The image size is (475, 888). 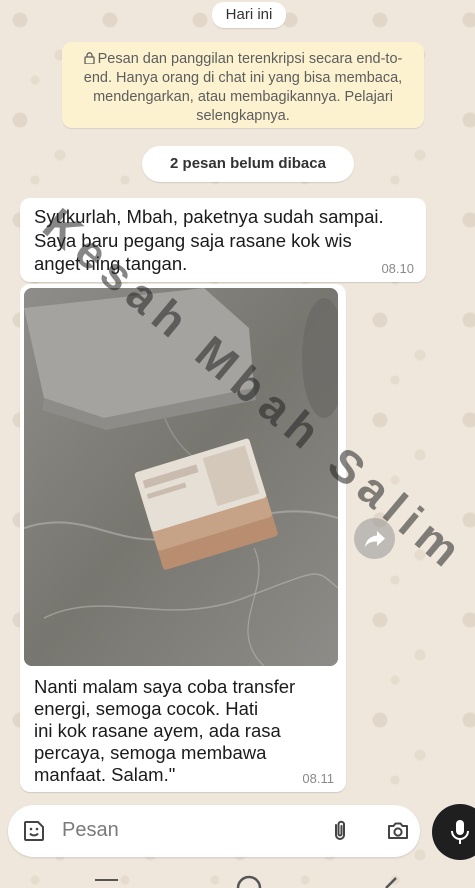 I want to click on mic-icon, so click(x=460, y=832).